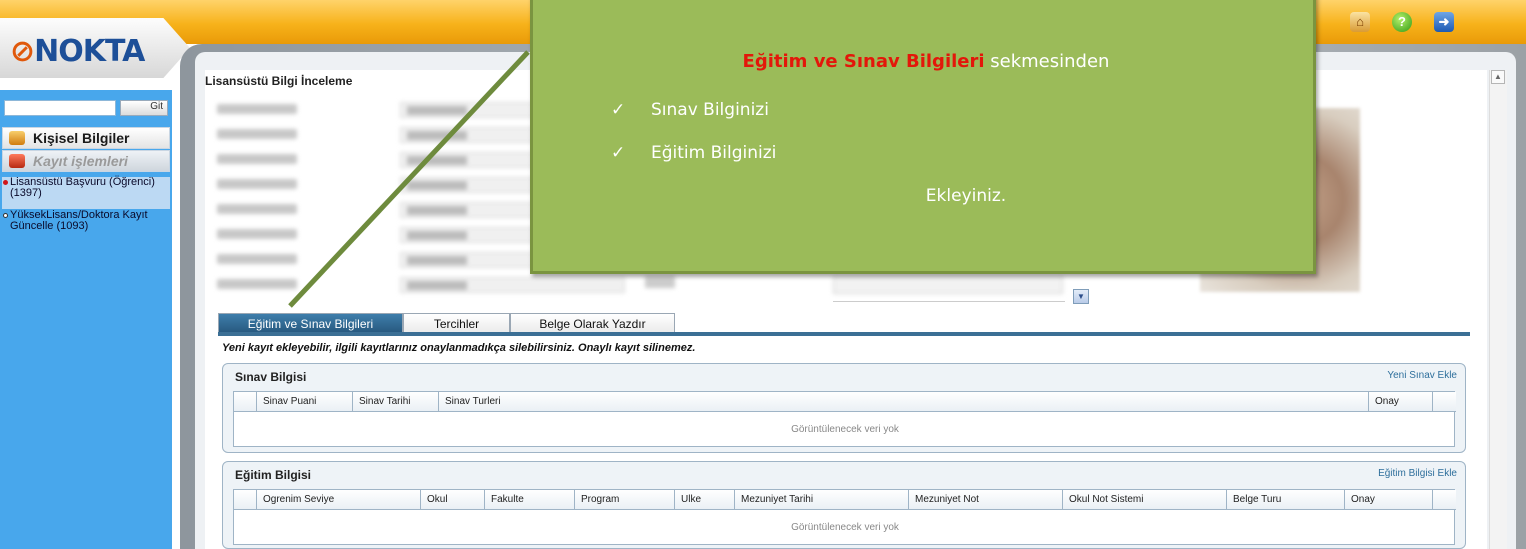 The width and height of the screenshot is (1526, 549). What do you see at coordinates (338, 500) in the screenshot?
I see `column-header: Ogrenim Seviye` at bounding box center [338, 500].